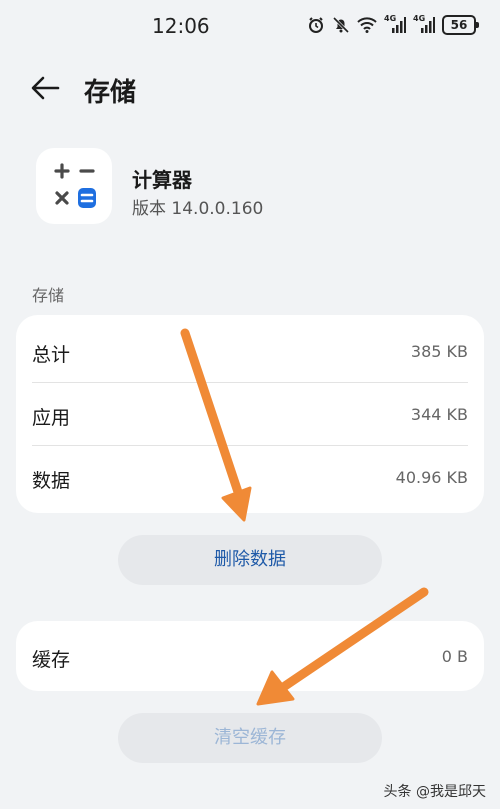 This screenshot has height=809, width=500. Describe the element at coordinates (250, 560) in the screenshot. I see `delete-data-button: 删除数据` at that location.